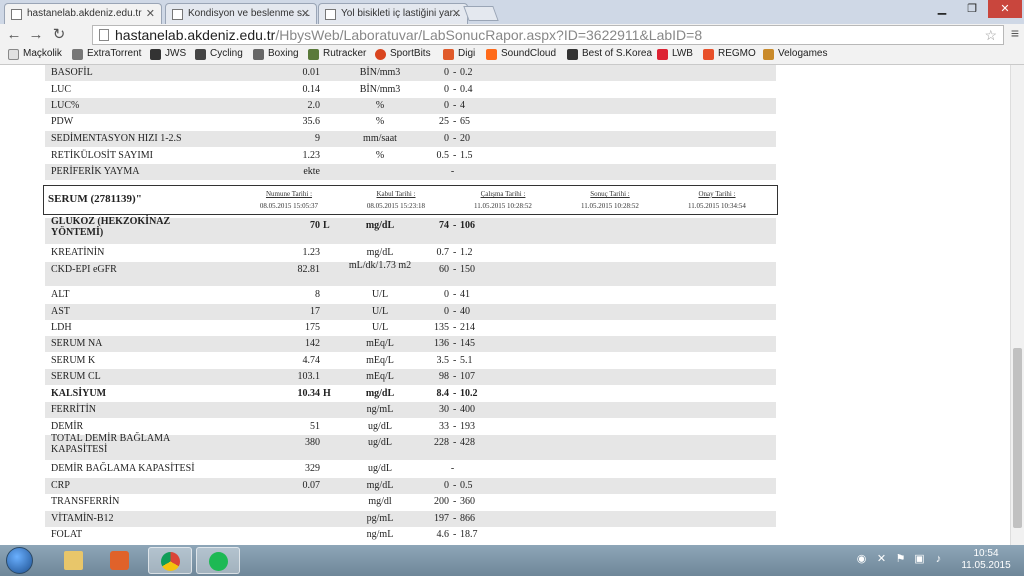 This screenshot has width=1024, height=576. Describe the element at coordinates (481, 13) in the screenshot. I see `new-tab-button` at that location.